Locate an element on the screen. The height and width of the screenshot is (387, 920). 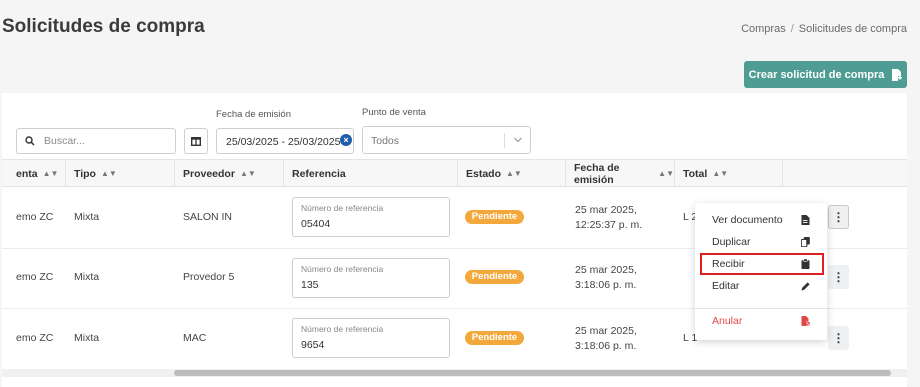
reference-field: Número de referencia 135 is located at coordinates (371, 278).